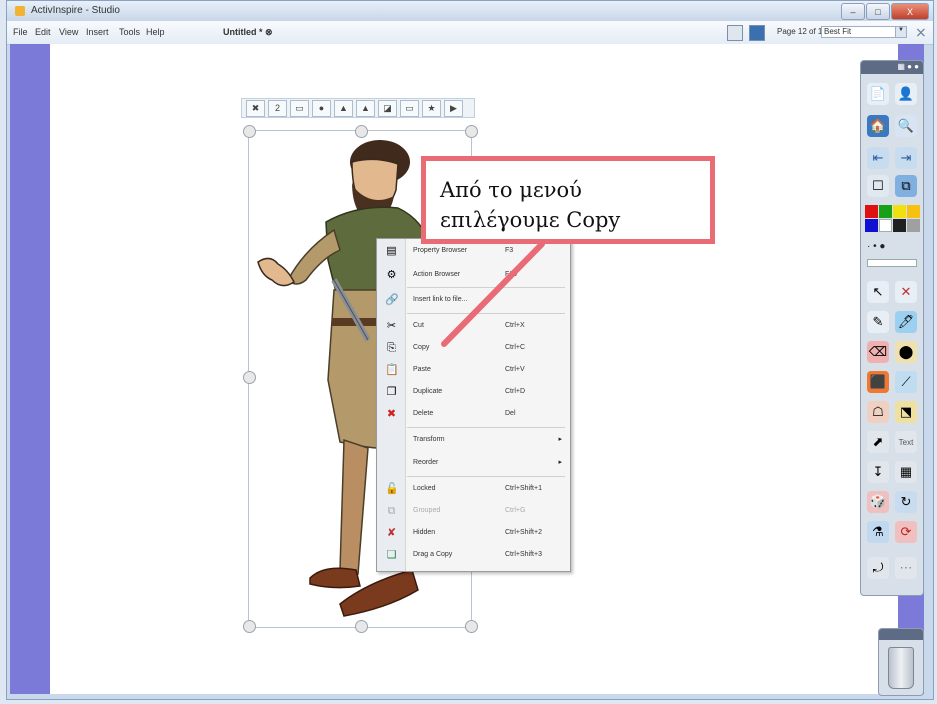 The width and height of the screenshot is (937, 704). Describe the element at coordinates (878, 158) in the screenshot. I see `previous-page-tool: ⇤` at that location.